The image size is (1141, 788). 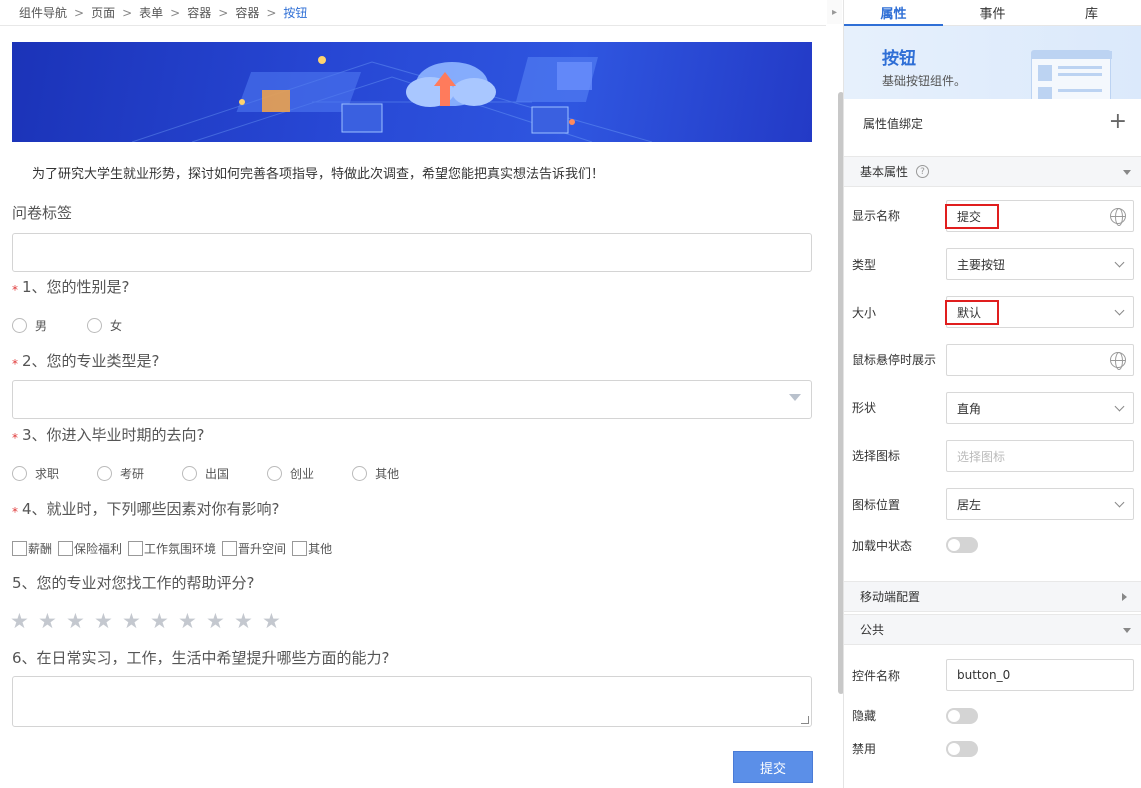 I want to click on caret-right-icon, so click(x=1124, y=597).